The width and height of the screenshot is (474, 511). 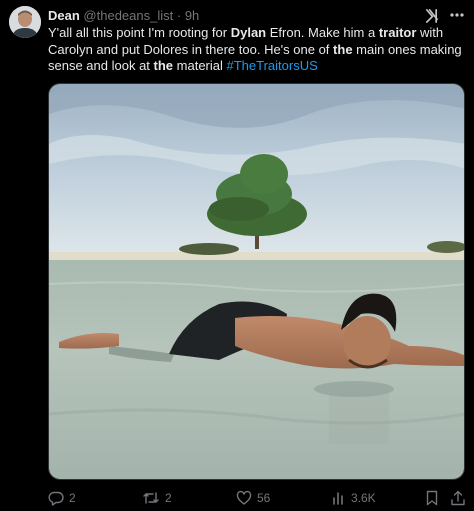 What do you see at coordinates (272, 65) in the screenshot?
I see `hashtag-link: #TheTraitorsUS` at bounding box center [272, 65].